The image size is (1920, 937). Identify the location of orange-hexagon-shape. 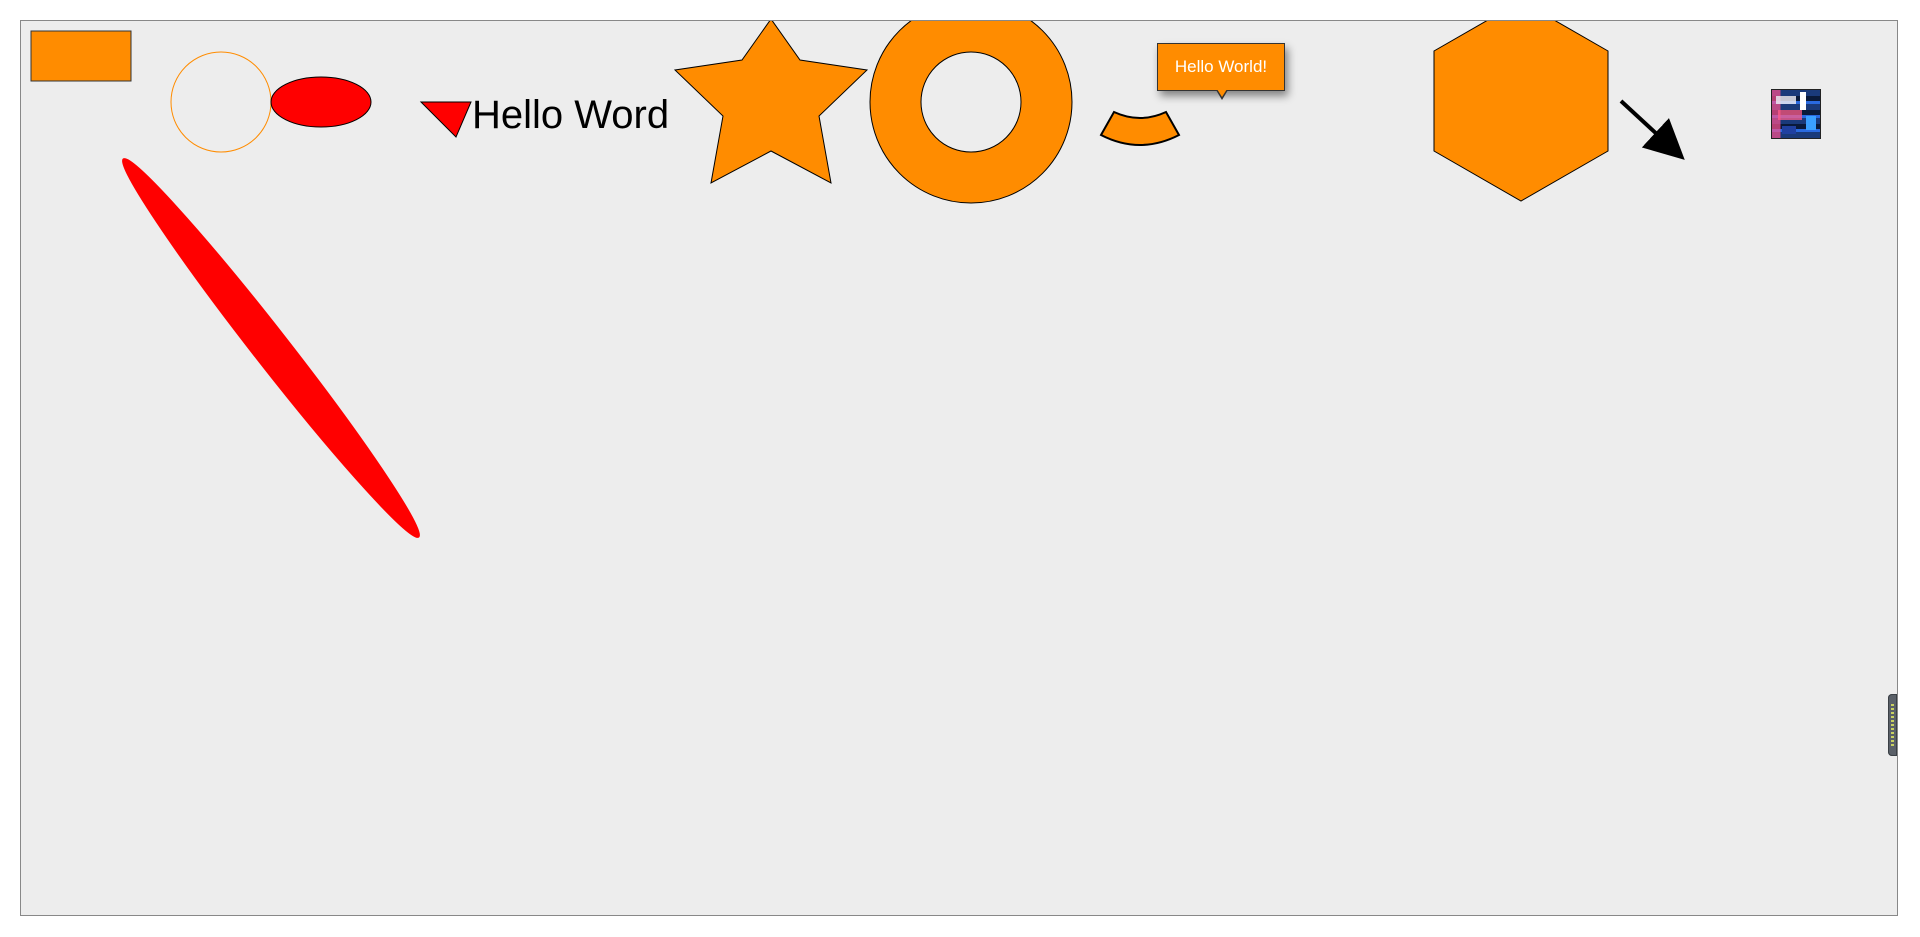
(1521, 111).